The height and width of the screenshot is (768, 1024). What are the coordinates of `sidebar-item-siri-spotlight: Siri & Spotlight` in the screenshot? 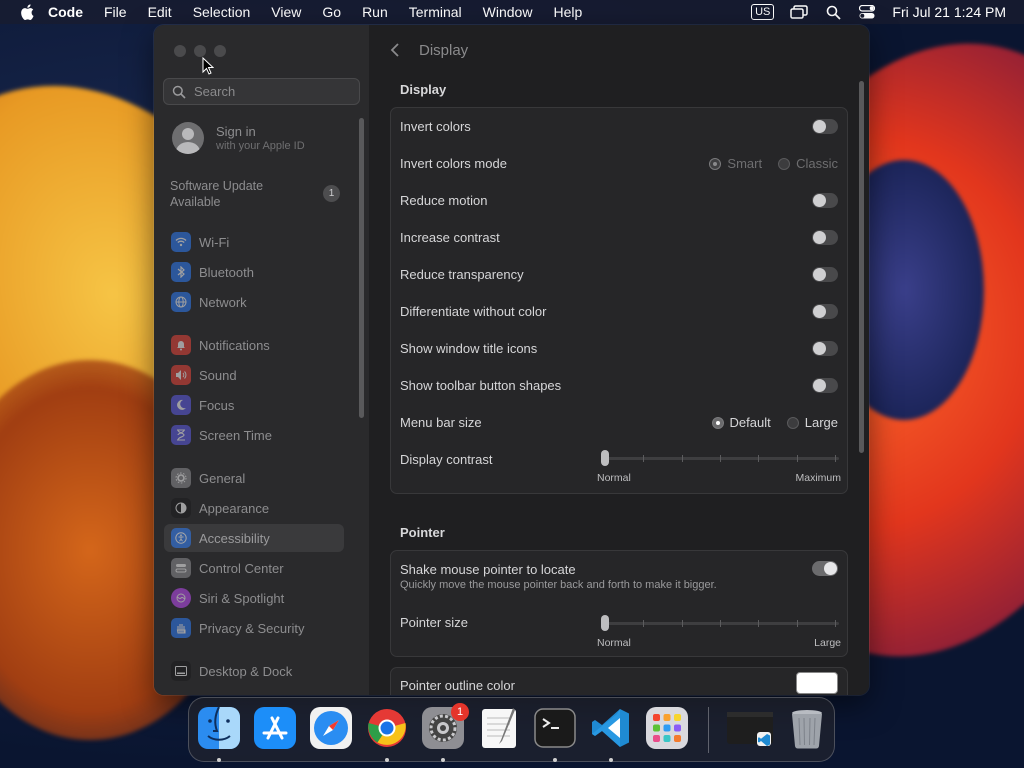 It's located at (254, 598).